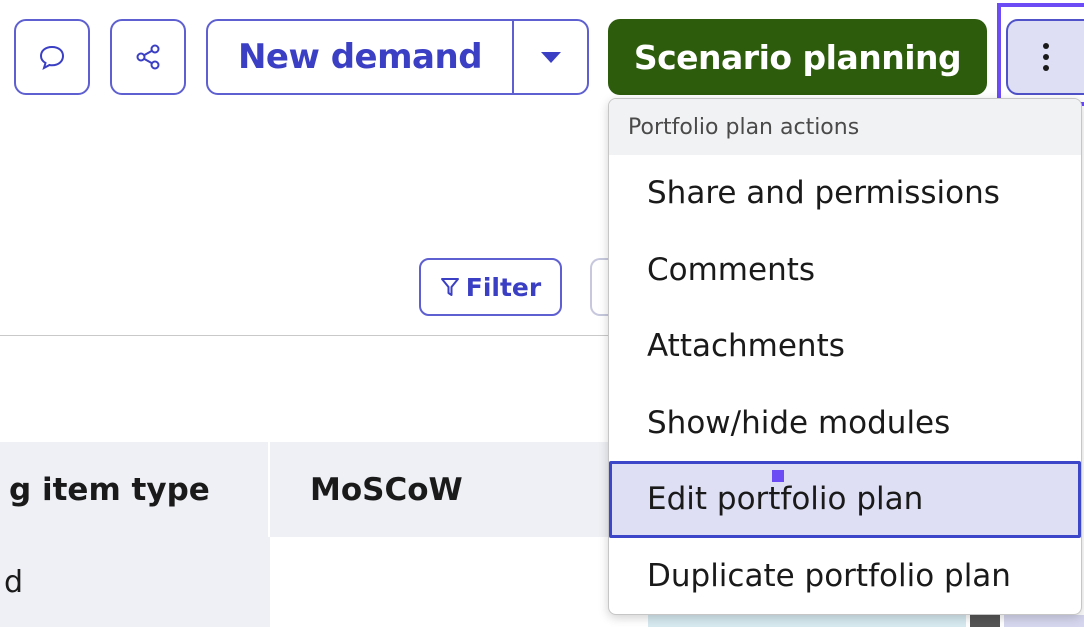 This screenshot has width=1084, height=627. Describe the element at coordinates (845, 127) in the screenshot. I see `menu-header: Portfolio plan actions` at that location.